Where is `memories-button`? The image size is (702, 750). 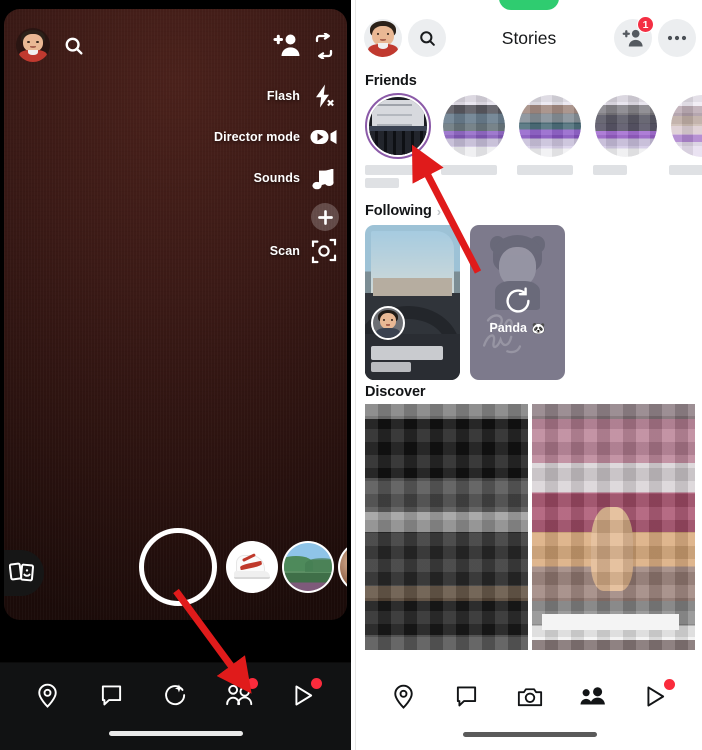
memories-button is located at coordinates (24, 573).